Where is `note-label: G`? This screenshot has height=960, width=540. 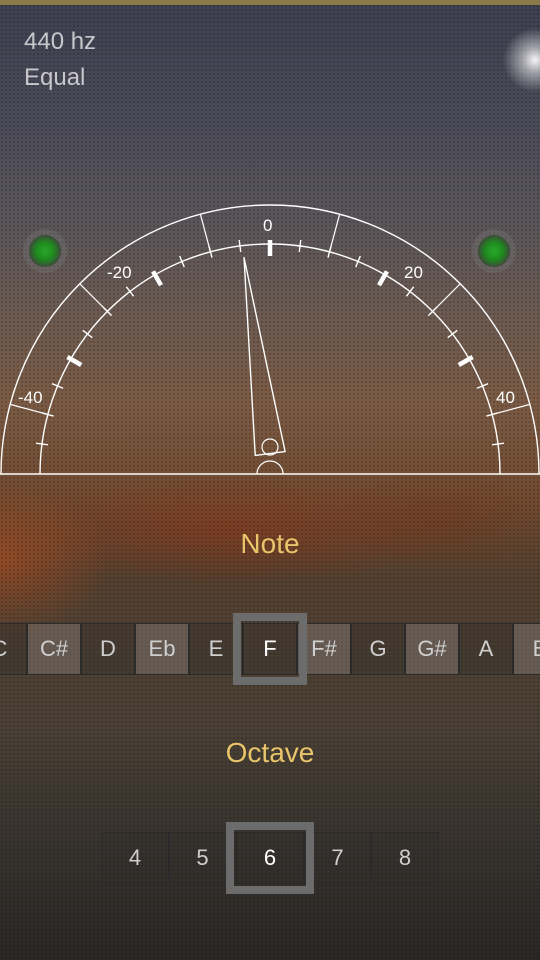 note-label: G is located at coordinates (378, 648).